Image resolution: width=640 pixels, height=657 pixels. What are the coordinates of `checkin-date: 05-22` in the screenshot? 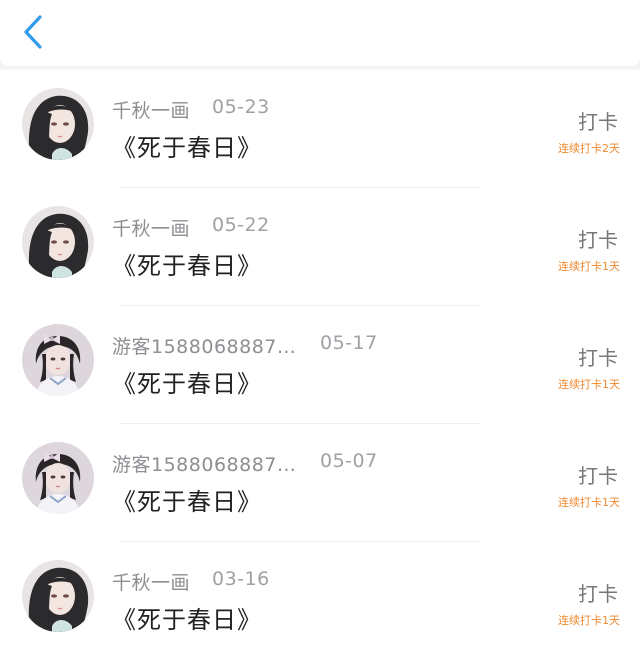 It's located at (241, 225).